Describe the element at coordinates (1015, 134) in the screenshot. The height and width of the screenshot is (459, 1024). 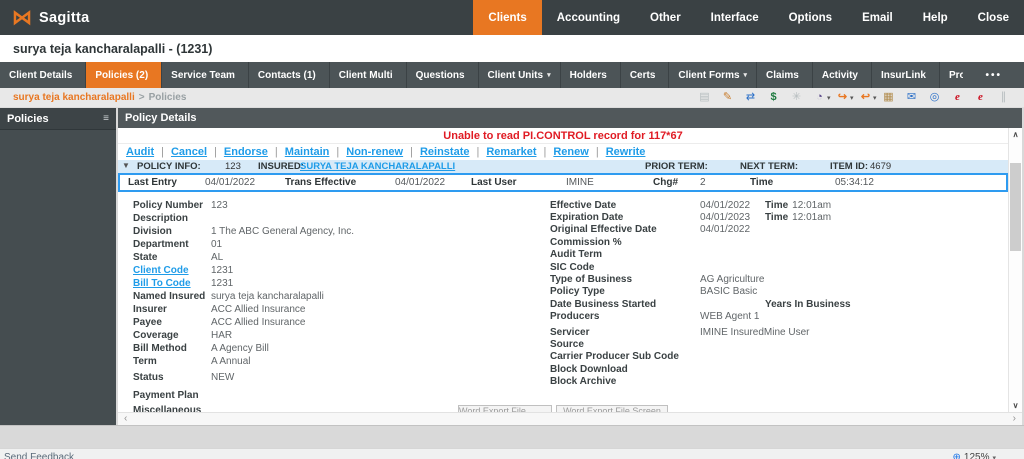
I see `scroll-up-icon: ∧` at that location.